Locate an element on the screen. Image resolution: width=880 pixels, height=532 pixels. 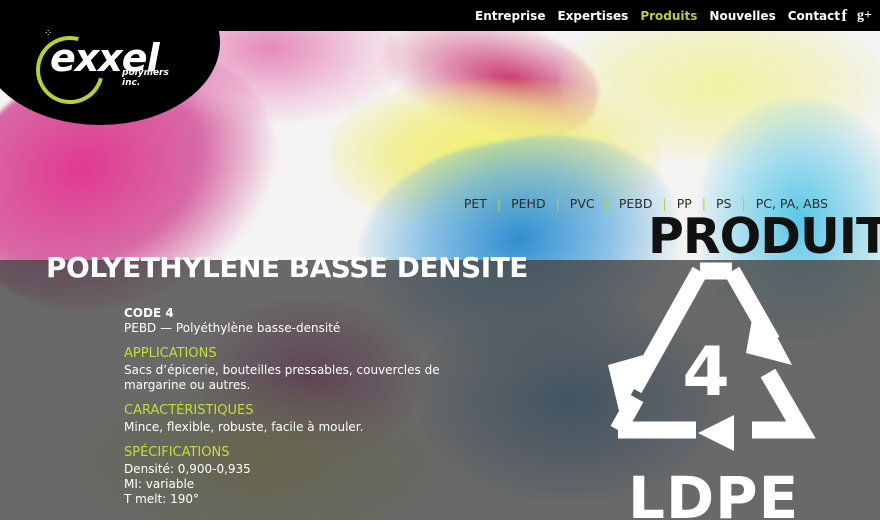
nav-entreprise: Entreprise is located at coordinates (510, 16).